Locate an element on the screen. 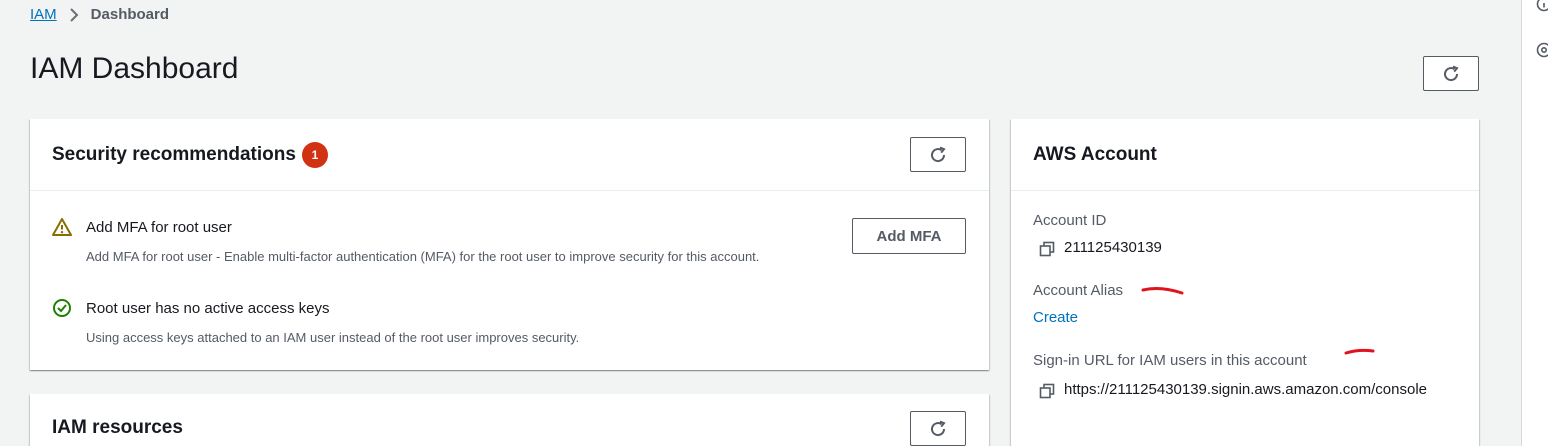  account-id-value: 211125430139 is located at coordinates (1100, 248).